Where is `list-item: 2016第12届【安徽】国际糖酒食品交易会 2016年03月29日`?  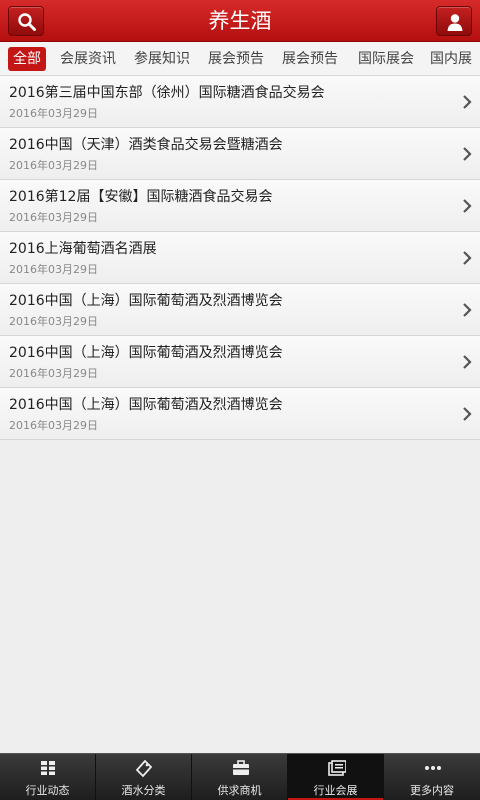
list-item: 2016第12届【安徽】国际糖酒食品交易会 2016年03月29日 is located at coordinates (240, 206).